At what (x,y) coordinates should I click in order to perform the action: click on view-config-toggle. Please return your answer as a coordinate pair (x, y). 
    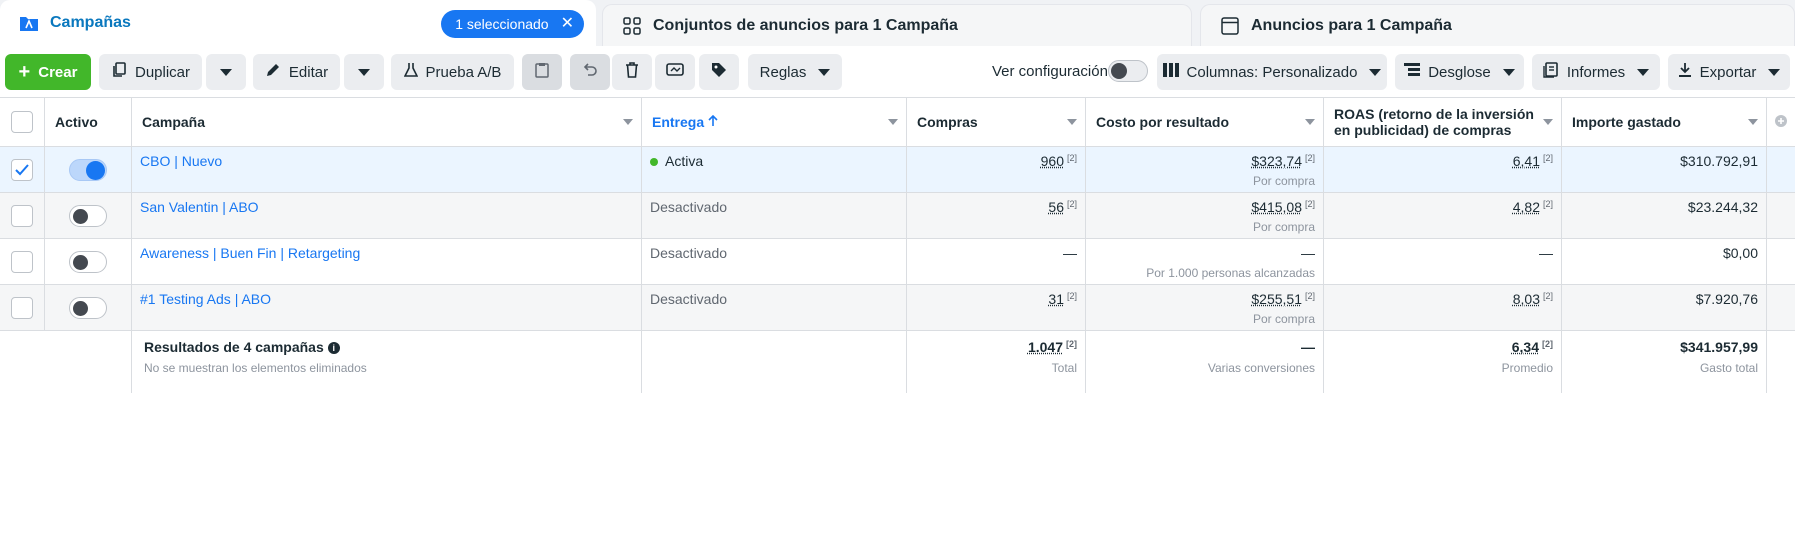
    Looking at the image, I should click on (1128, 71).